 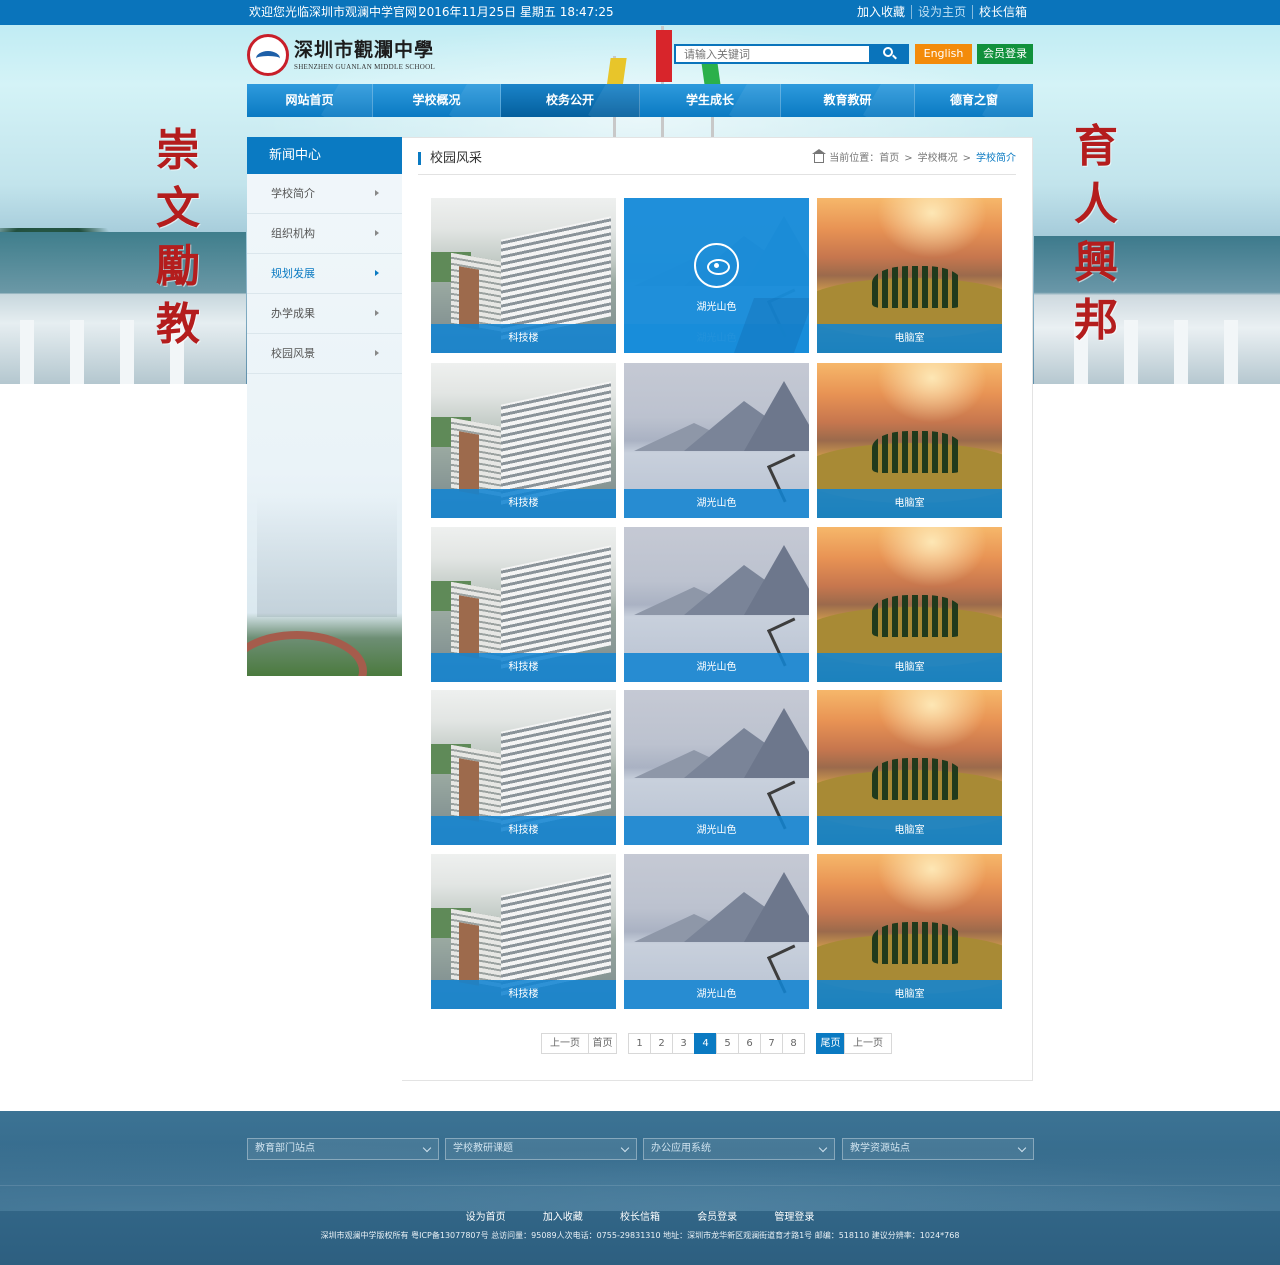 I want to click on english-button: English, so click(x=943, y=54).